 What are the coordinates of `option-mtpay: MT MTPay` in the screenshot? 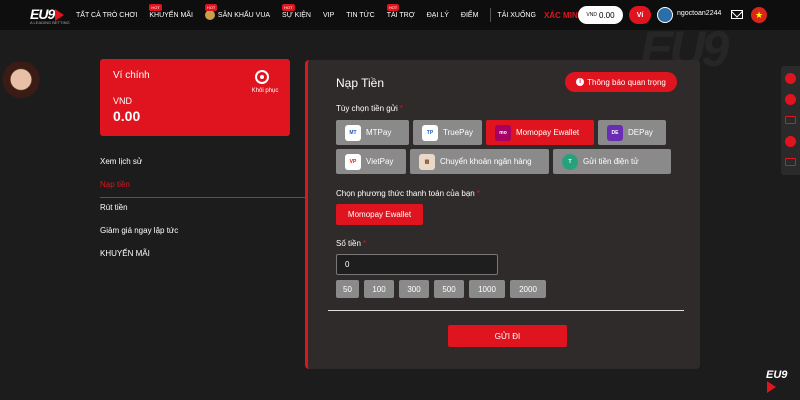 It's located at (372, 132).